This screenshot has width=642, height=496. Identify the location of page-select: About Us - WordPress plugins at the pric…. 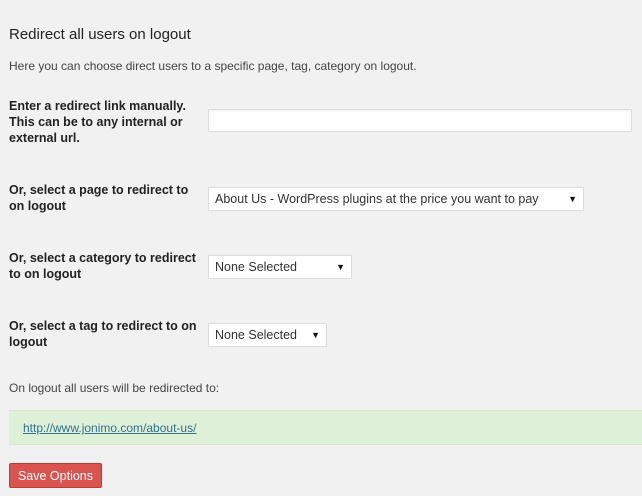
(396, 199).